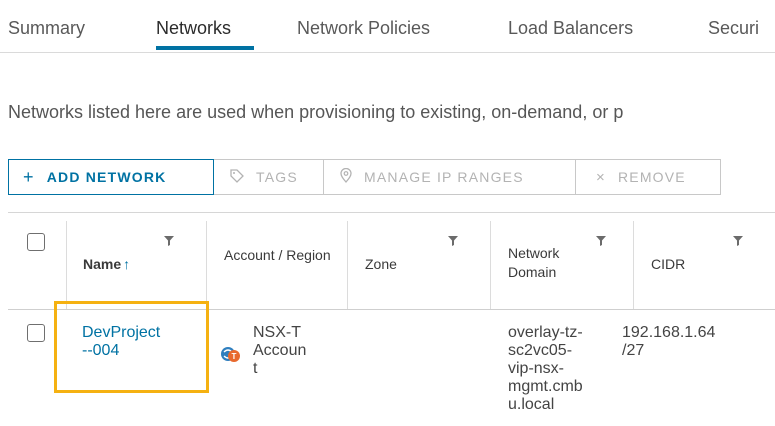  Describe the element at coordinates (601, 177) in the screenshot. I see `close-icon: ×` at that location.